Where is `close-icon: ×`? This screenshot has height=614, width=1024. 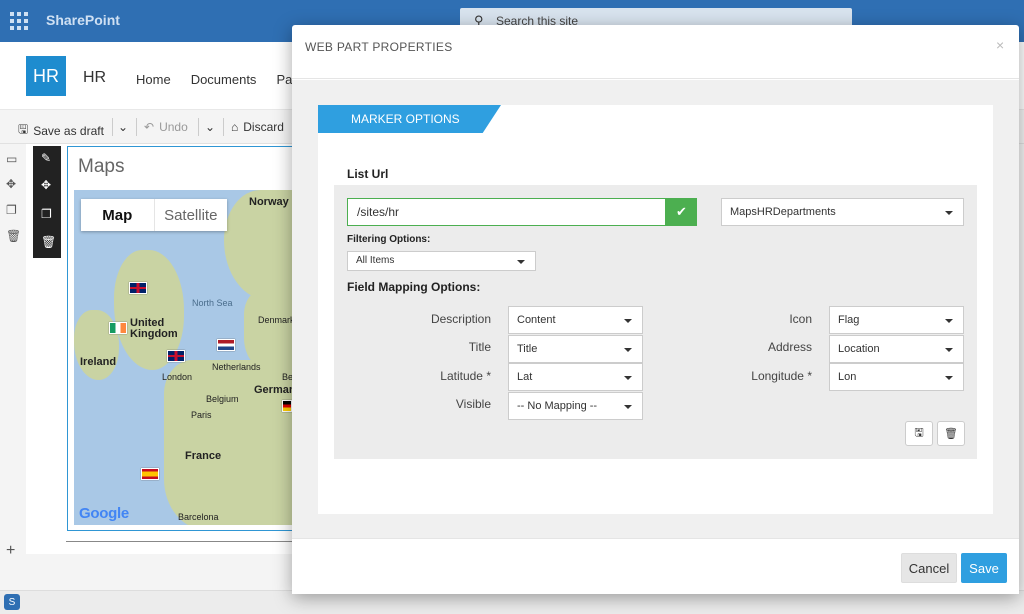 close-icon: × is located at coordinates (1000, 45).